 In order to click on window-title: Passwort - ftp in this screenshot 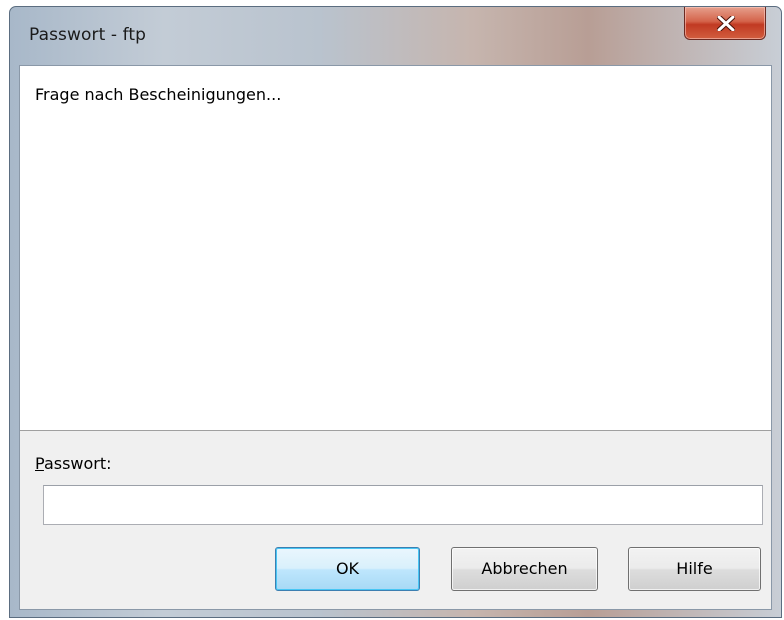, I will do `click(88, 35)`.